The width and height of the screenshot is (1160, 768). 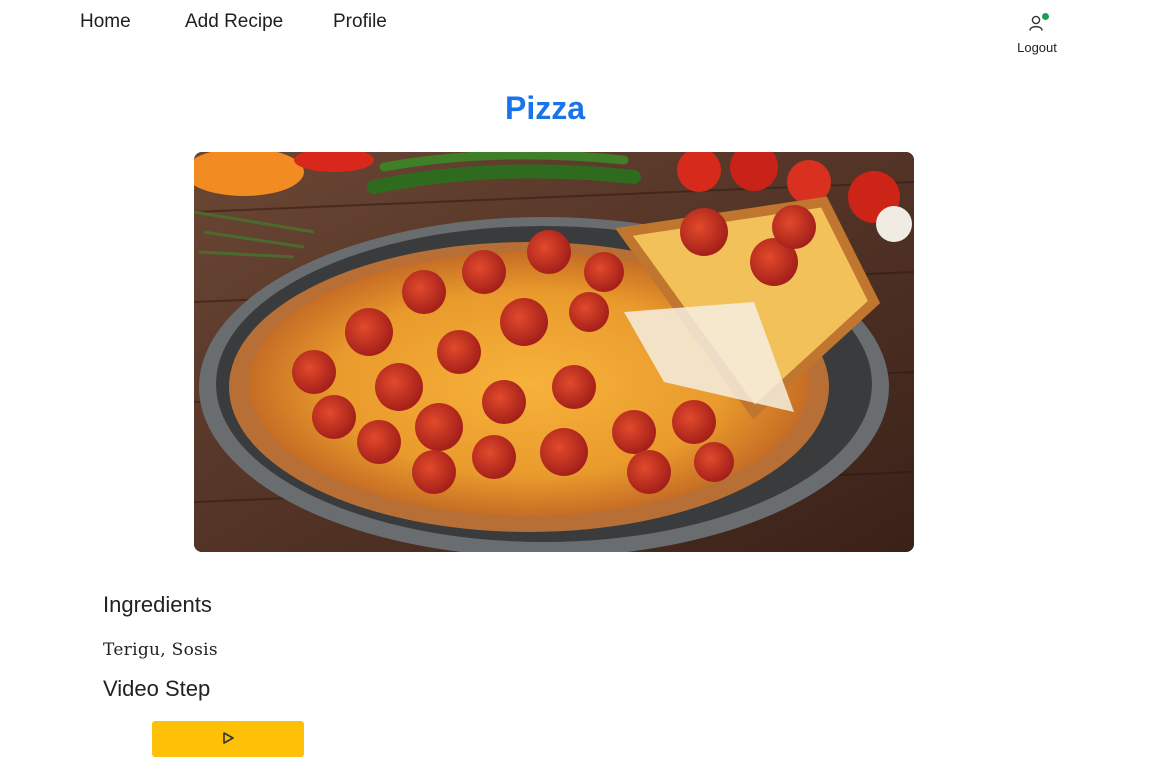 What do you see at coordinates (1037, 34) in the screenshot?
I see `logout-button: Logout` at bounding box center [1037, 34].